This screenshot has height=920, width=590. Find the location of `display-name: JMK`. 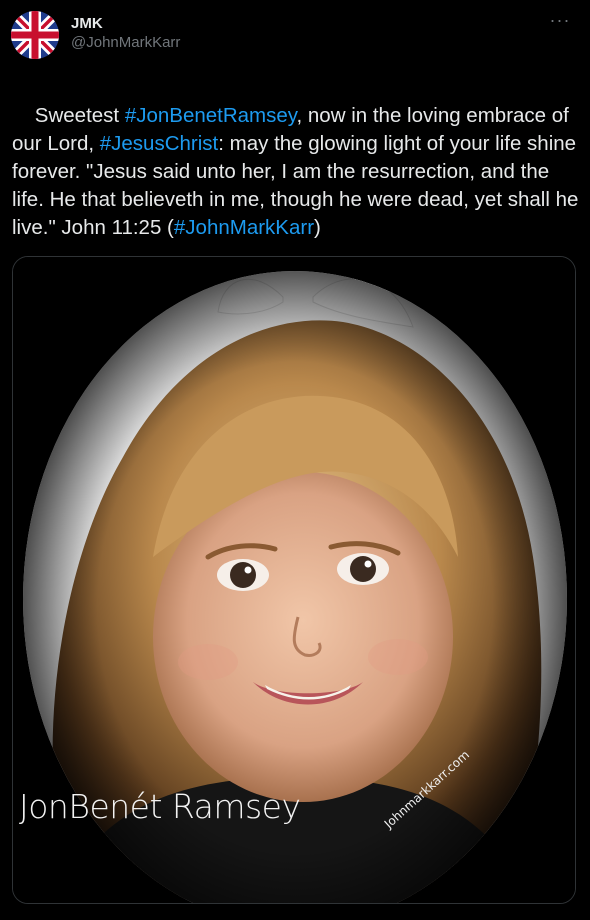

display-name: JMK is located at coordinates (125, 24).